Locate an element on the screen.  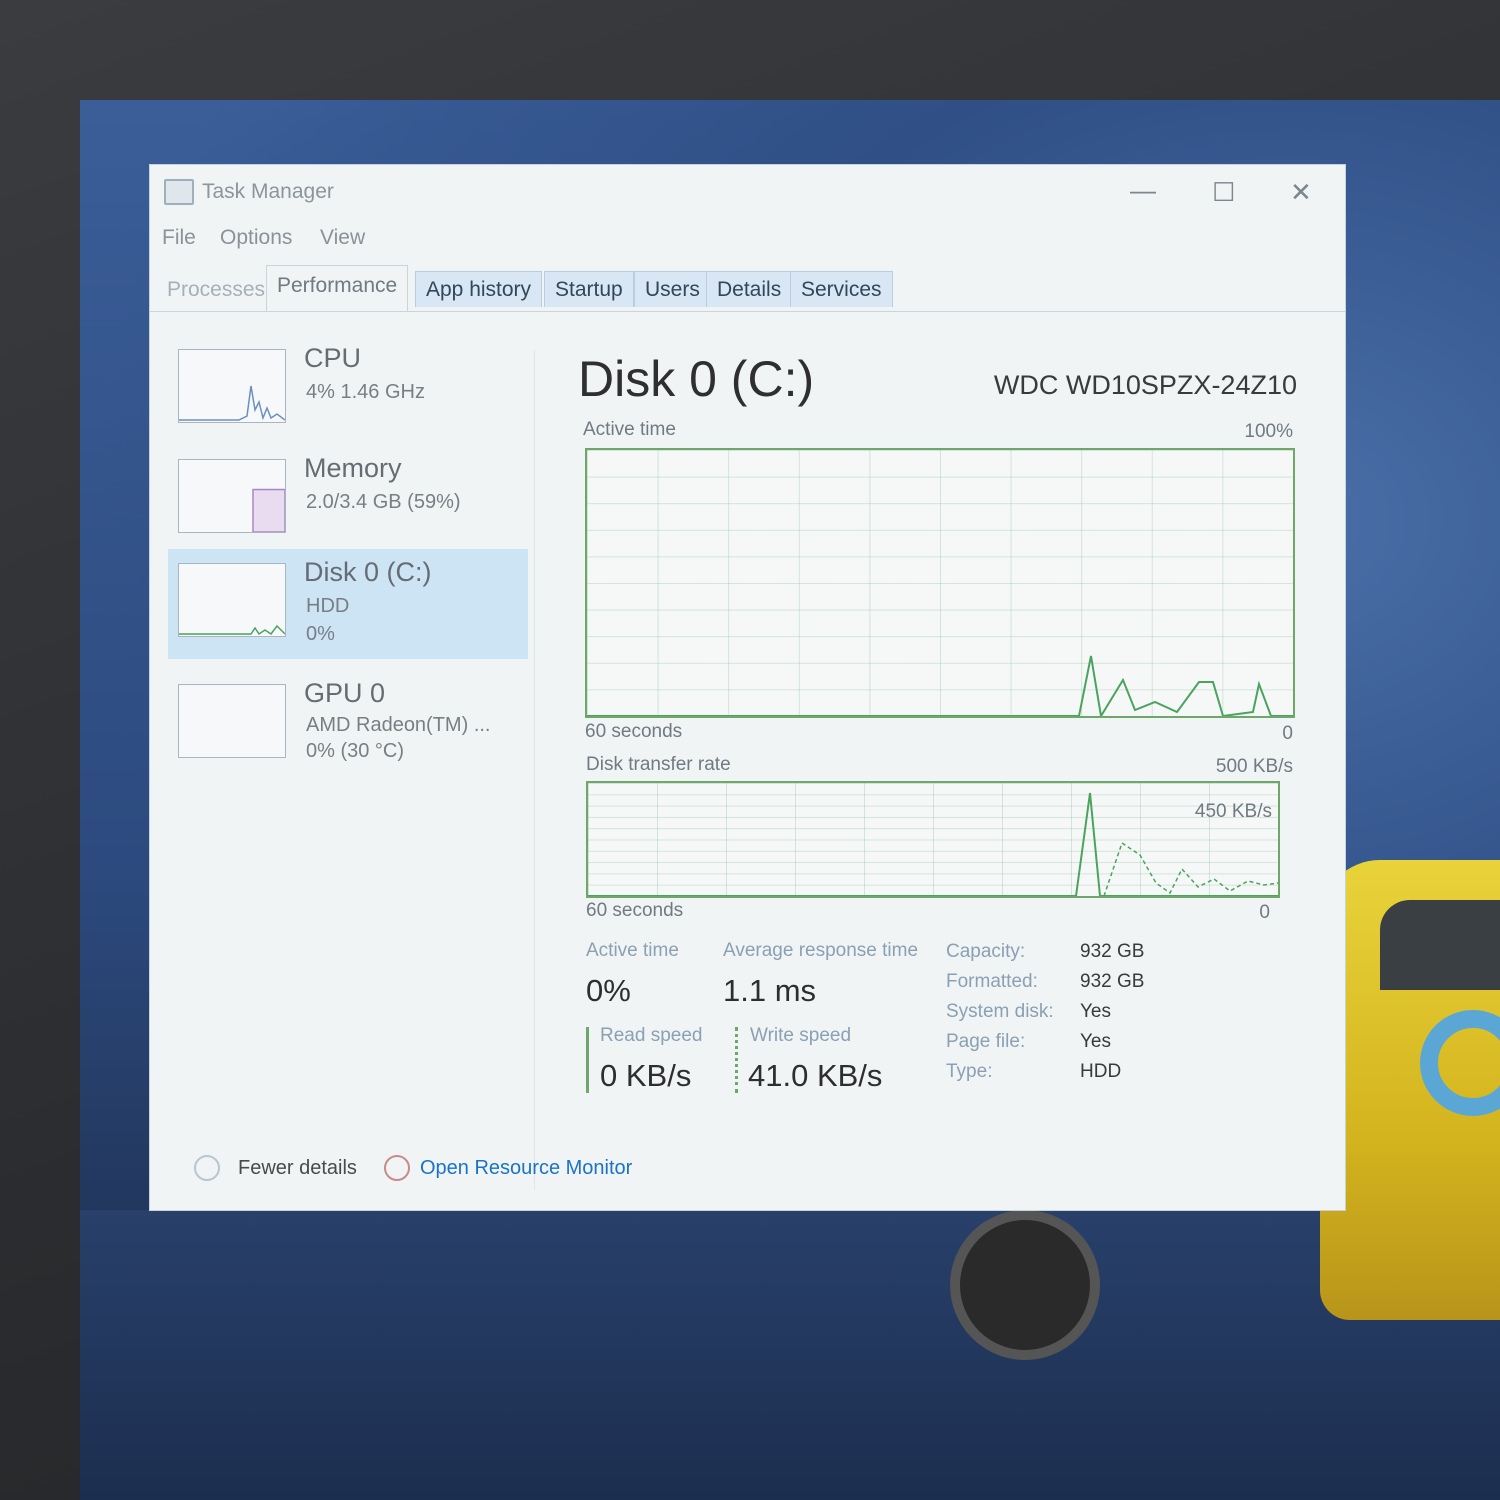
active-time-stat-value: 0% is located at coordinates (608, 990).